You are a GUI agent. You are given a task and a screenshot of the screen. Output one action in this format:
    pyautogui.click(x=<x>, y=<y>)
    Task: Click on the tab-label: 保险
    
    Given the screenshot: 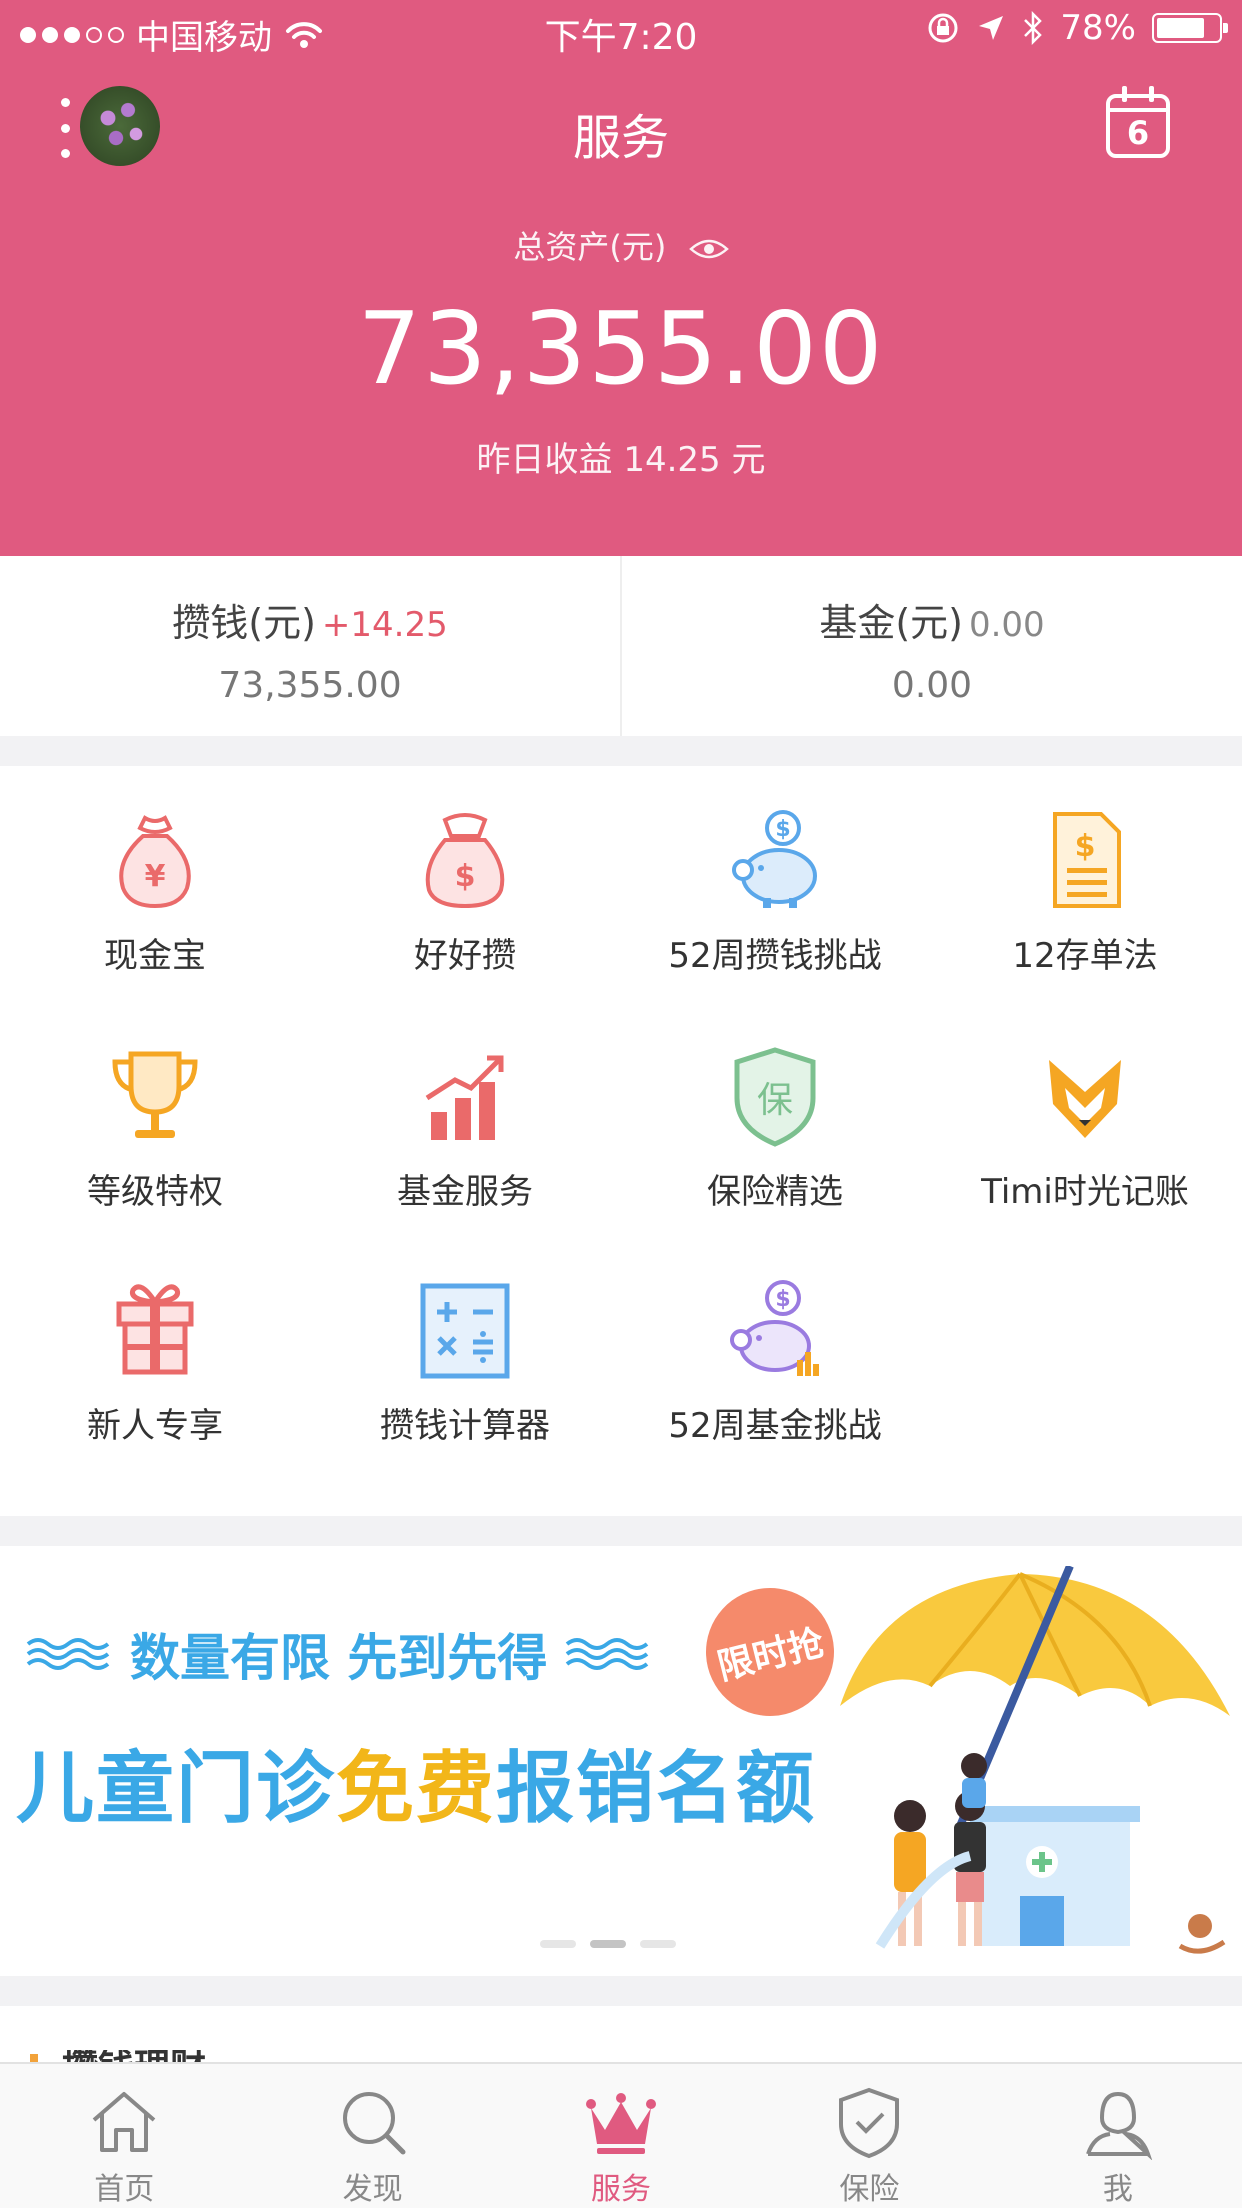 What is the action you would take?
    pyautogui.click(x=869, y=2189)
    